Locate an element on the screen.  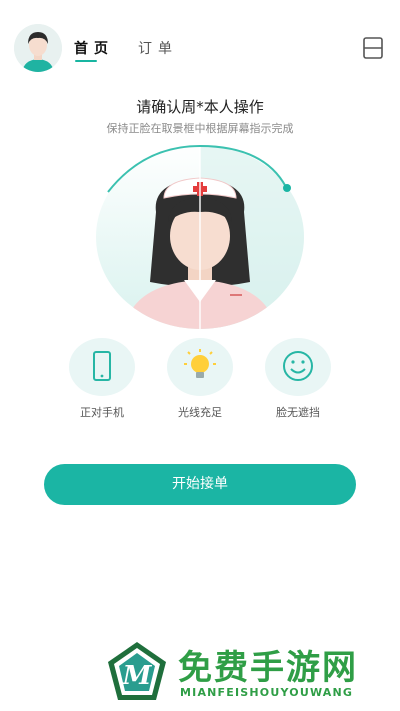
watermark-m-logo-icon: M is located at coordinates (137, 671).